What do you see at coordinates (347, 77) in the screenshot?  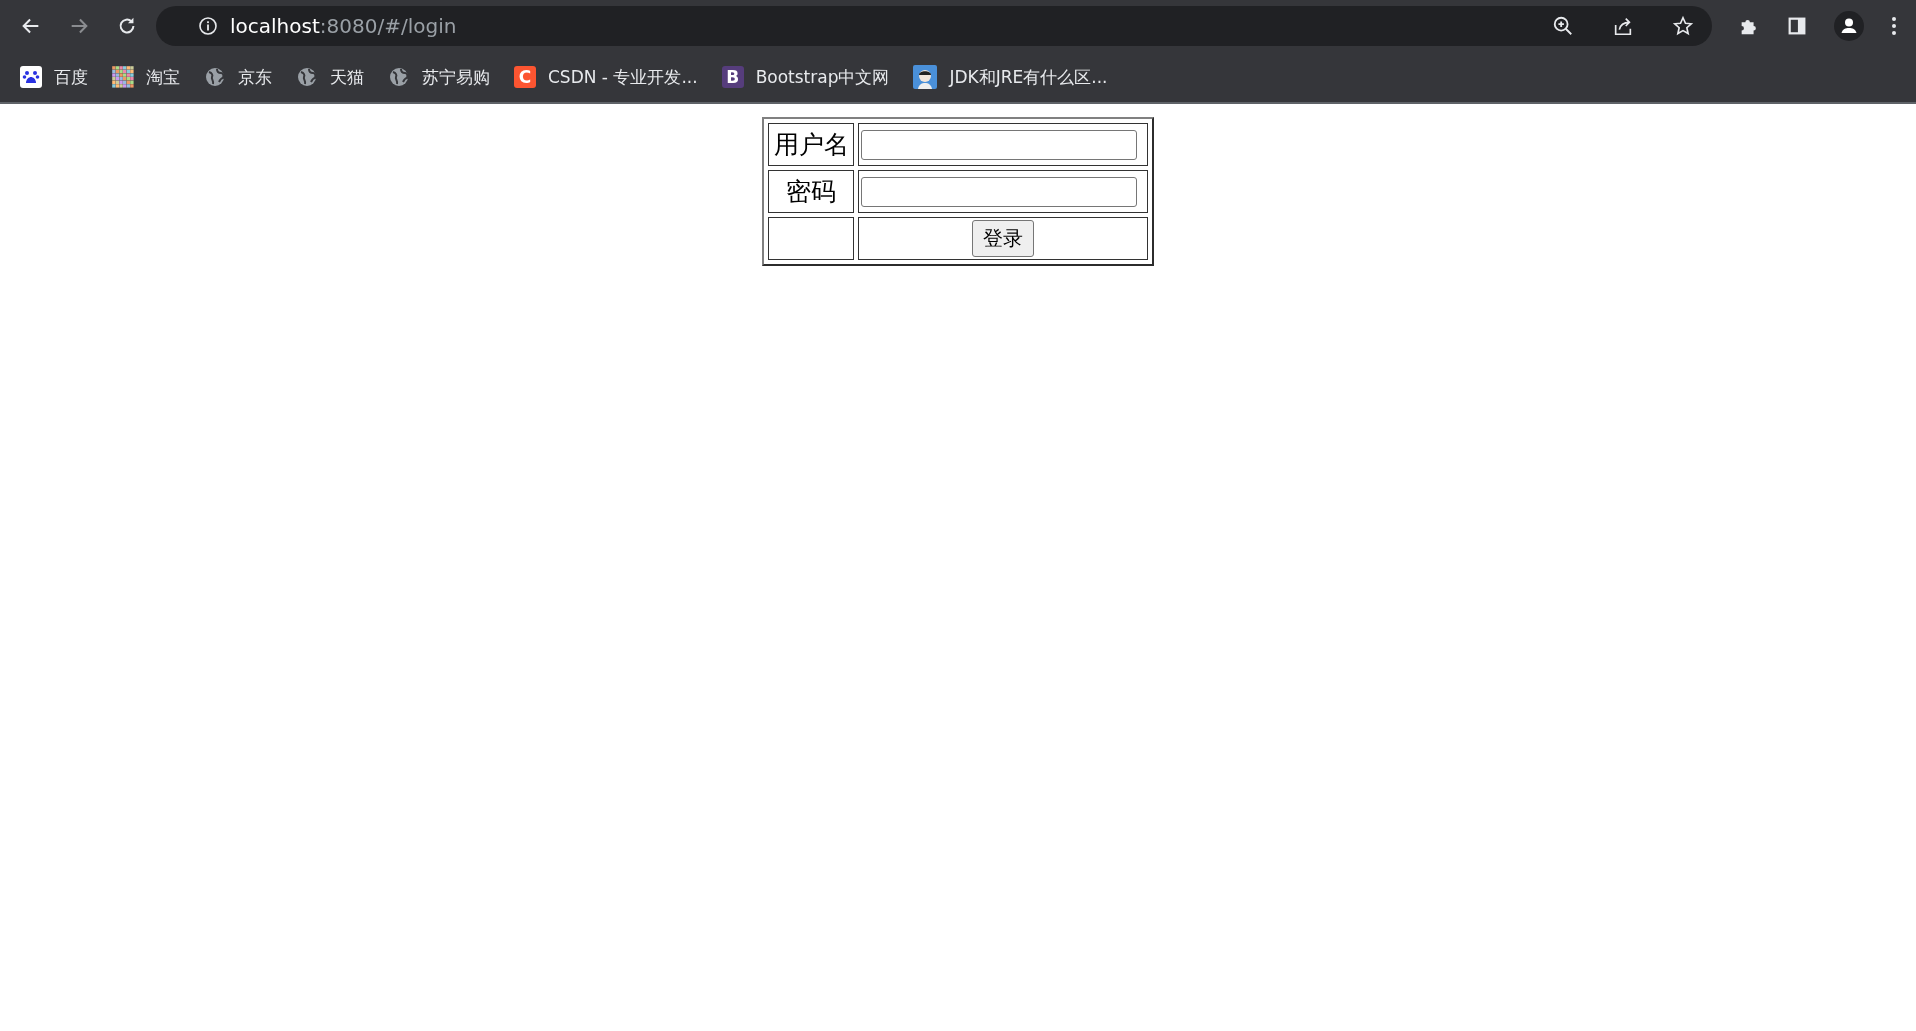 I see `bookmark-label: 天猫` at bounding box center [347, 77].